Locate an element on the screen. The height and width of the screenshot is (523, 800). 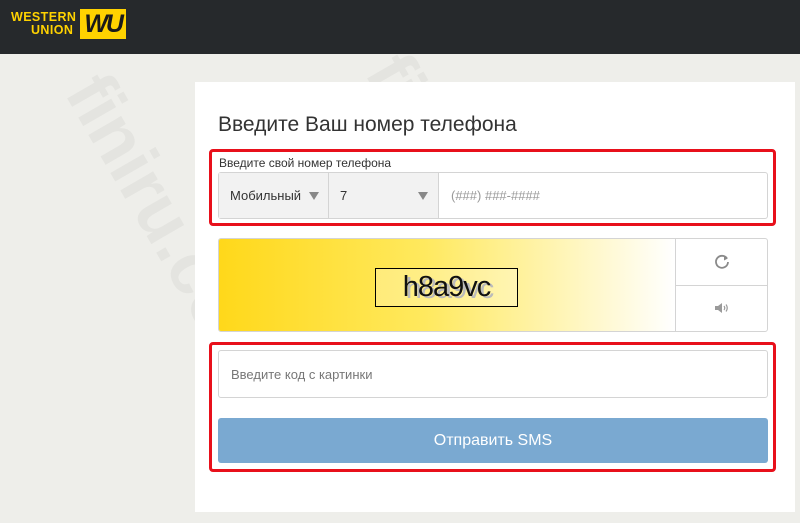
phone-type-value: Мобильный is located at coordinates (266, 195).